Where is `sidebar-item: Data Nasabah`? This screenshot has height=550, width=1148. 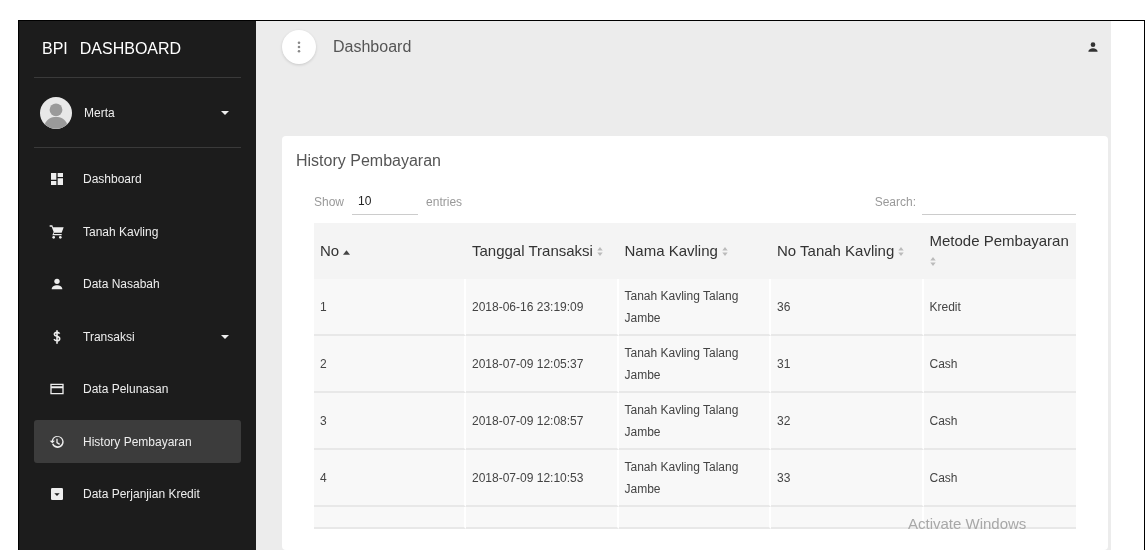 sidebar-item: Data Nasabah is located at coordinates (137, 284).